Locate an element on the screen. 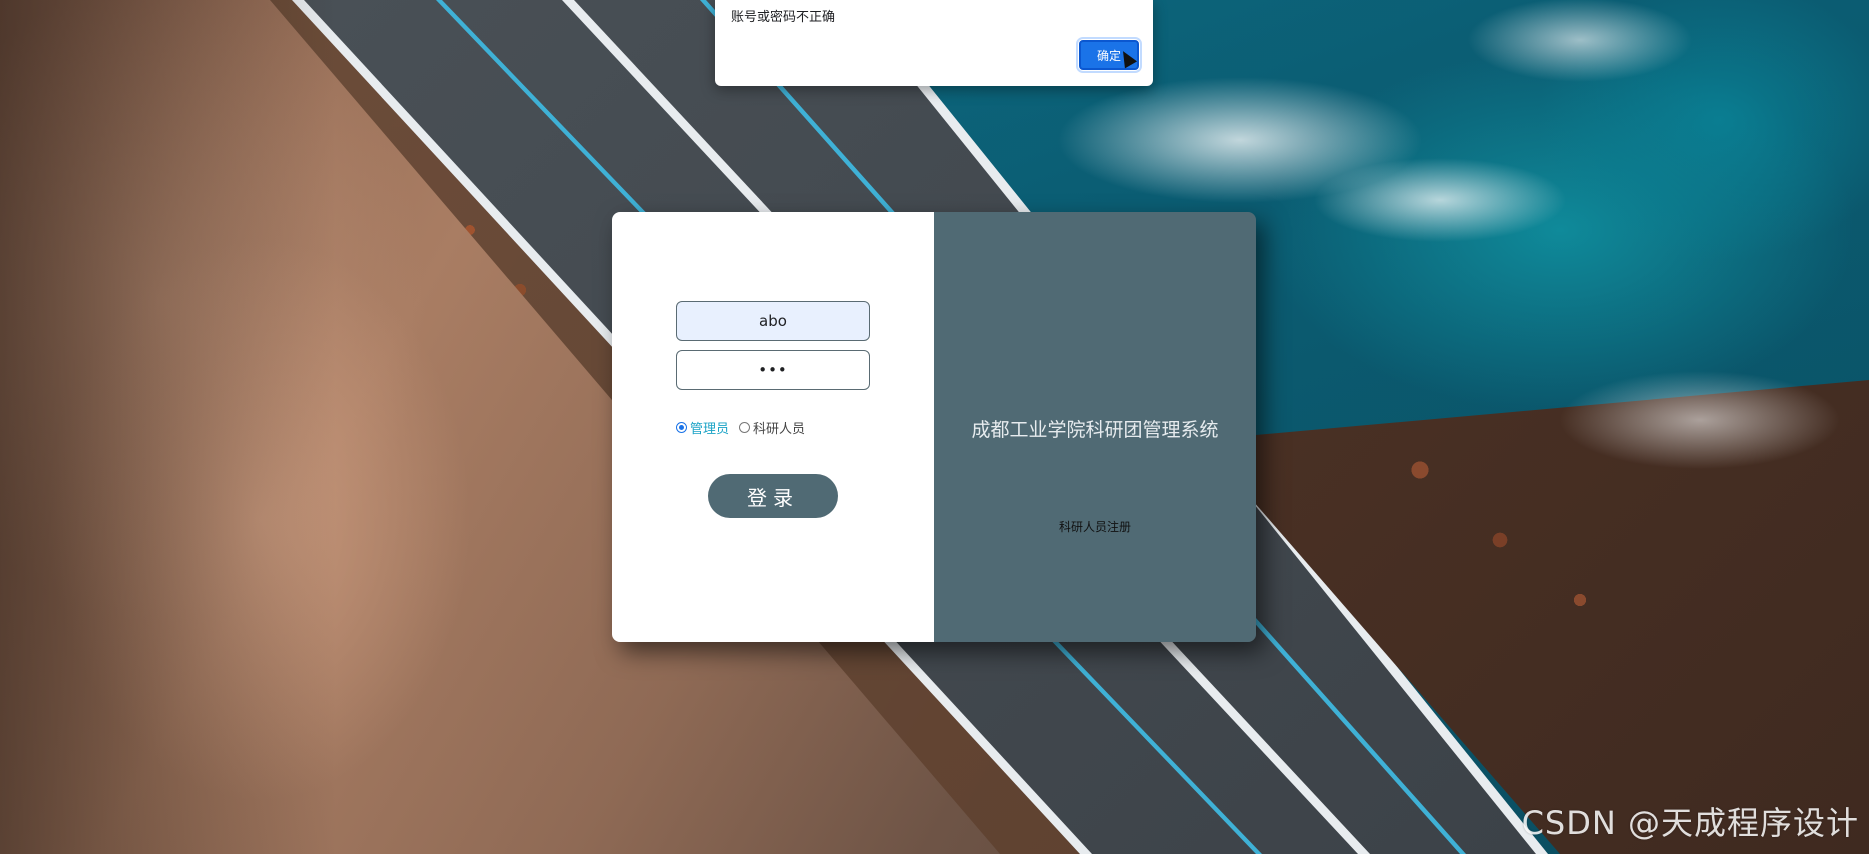 The image size is (1869, 854). radio-unselected-icon is located at coordinates (745, 427).